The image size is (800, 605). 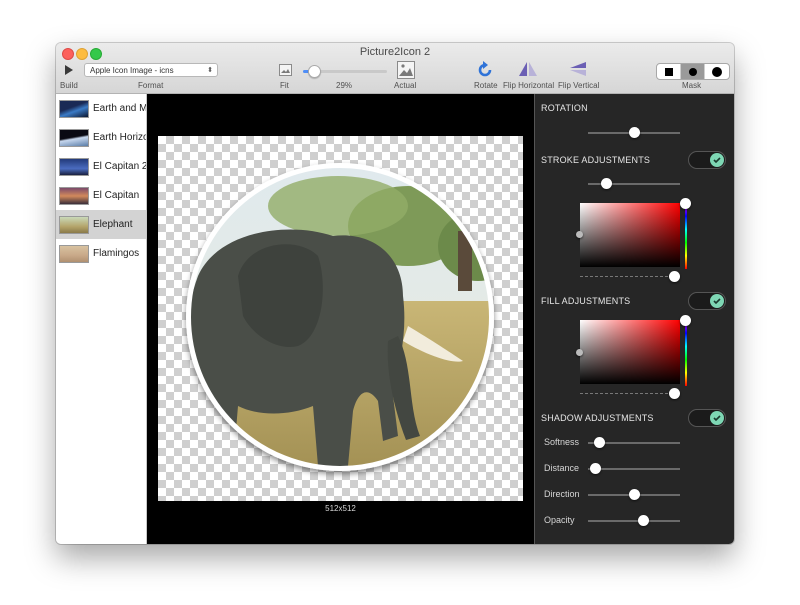 What do you see at coordinates (692, 85) in the screenshot?
I see `mask-label: Mask` at bounding box center [692, 85].